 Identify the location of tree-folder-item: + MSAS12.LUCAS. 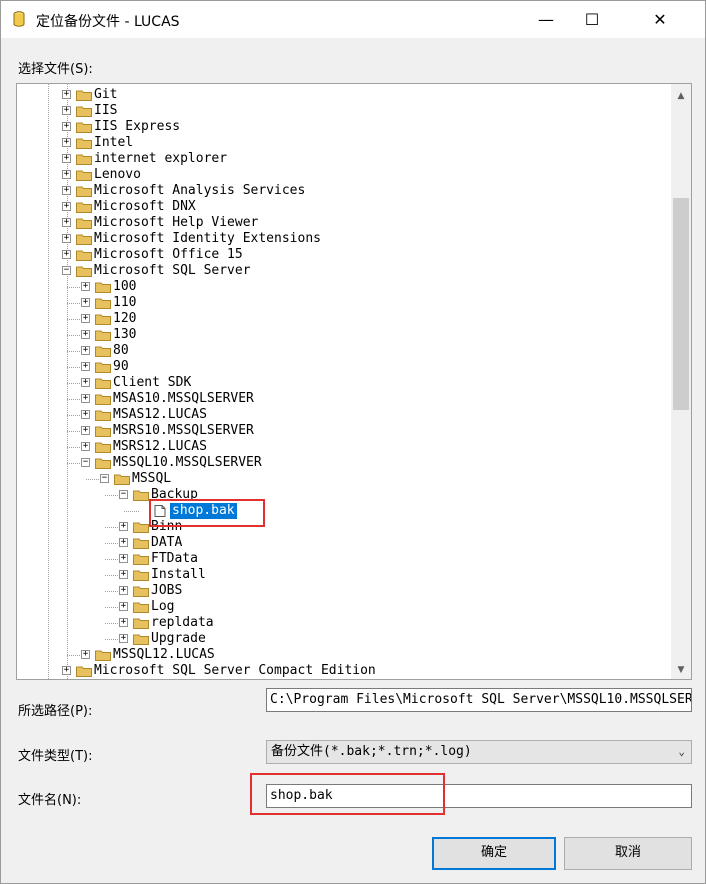
(342, 415).